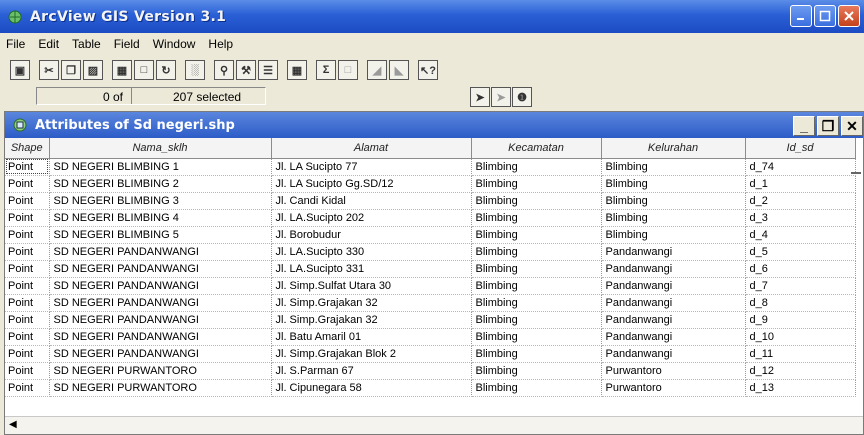 The height and width of the screenshot is (435, 864). What do you see at coordinates (220, 44) in the screenshot?
I see `menu-help: Help` at bounding box center [220, 44].